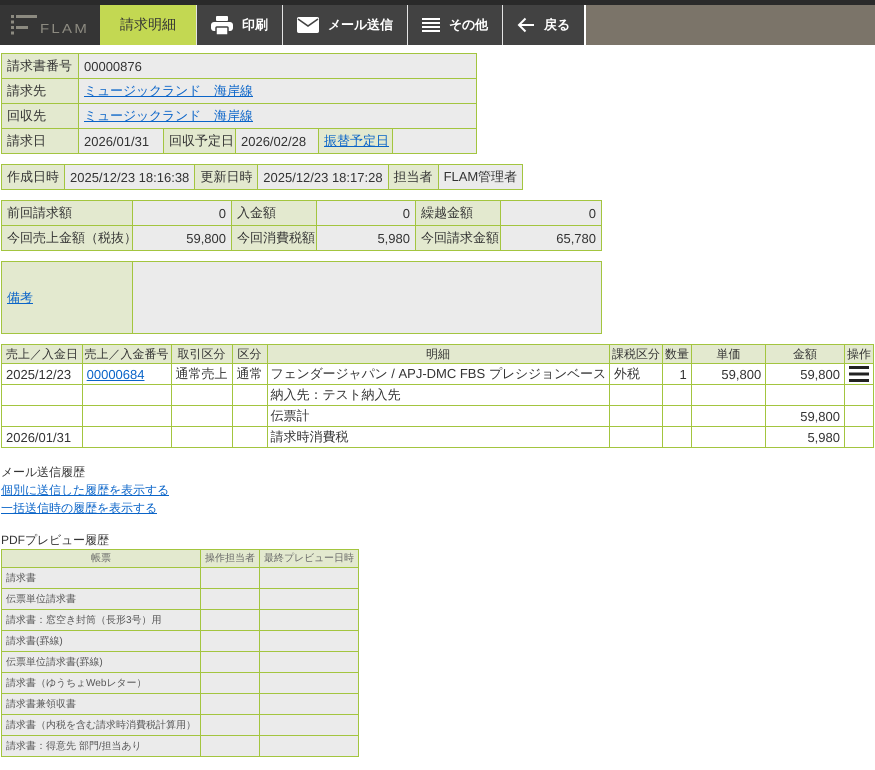 The image size is (875, 770). I want to click on column-header: 操作担当者, so click(230, 559).